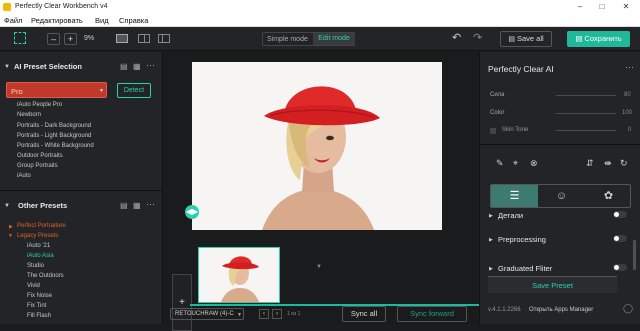  Describe the element at coordinates (627, 113) in the screenshot. I see `slider-value: 100` at that location.